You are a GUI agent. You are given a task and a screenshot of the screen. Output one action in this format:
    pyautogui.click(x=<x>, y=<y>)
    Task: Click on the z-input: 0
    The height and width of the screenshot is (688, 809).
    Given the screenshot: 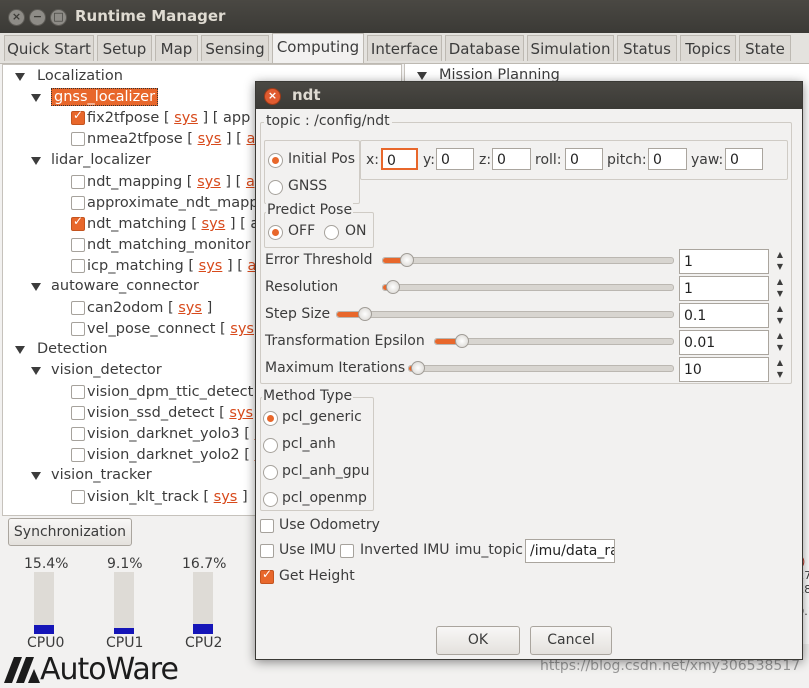 What is the action you would take?
    pyautogui.click(x=511, y=159)
    